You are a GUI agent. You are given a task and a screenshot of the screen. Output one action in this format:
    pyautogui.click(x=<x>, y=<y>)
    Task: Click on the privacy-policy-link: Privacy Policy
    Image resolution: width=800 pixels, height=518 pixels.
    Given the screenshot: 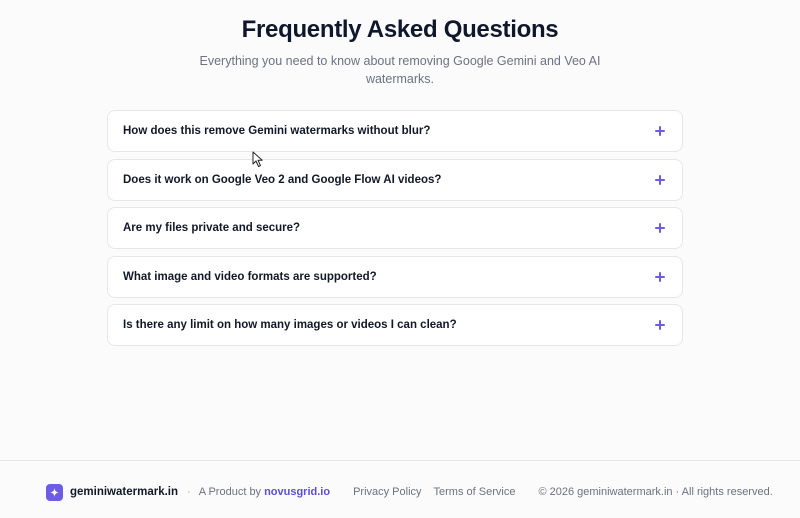 What is the action you would take?
    pyautogui.click(x=387, y=492)
    